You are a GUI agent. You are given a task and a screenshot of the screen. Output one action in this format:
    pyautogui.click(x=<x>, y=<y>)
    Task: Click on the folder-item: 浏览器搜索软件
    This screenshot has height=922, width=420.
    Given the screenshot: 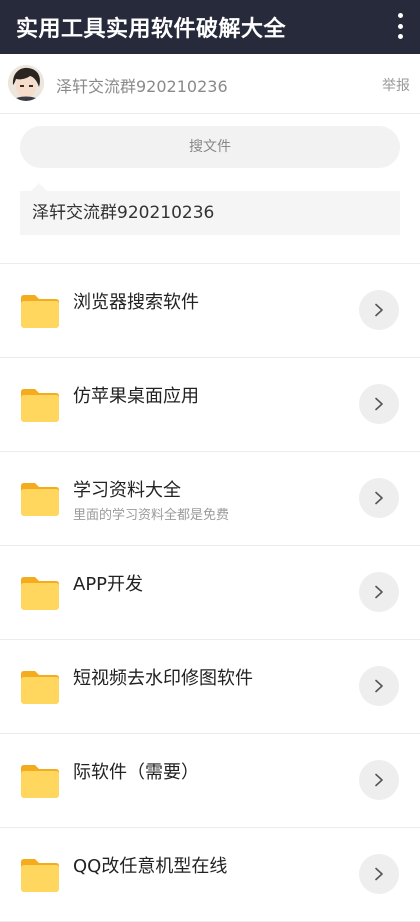 What is the action you would take?
    pyautogui.click(x=210, y=311)
    